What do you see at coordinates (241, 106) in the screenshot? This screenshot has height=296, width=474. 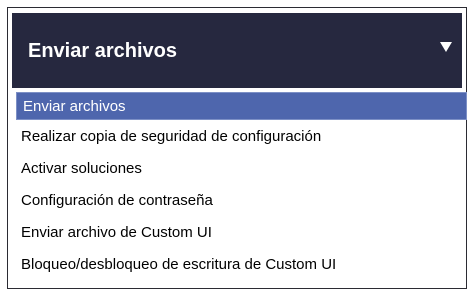 I see `dropdown-option-enviar-archivos: Enviar archivos` at bounding box center [241, 106].